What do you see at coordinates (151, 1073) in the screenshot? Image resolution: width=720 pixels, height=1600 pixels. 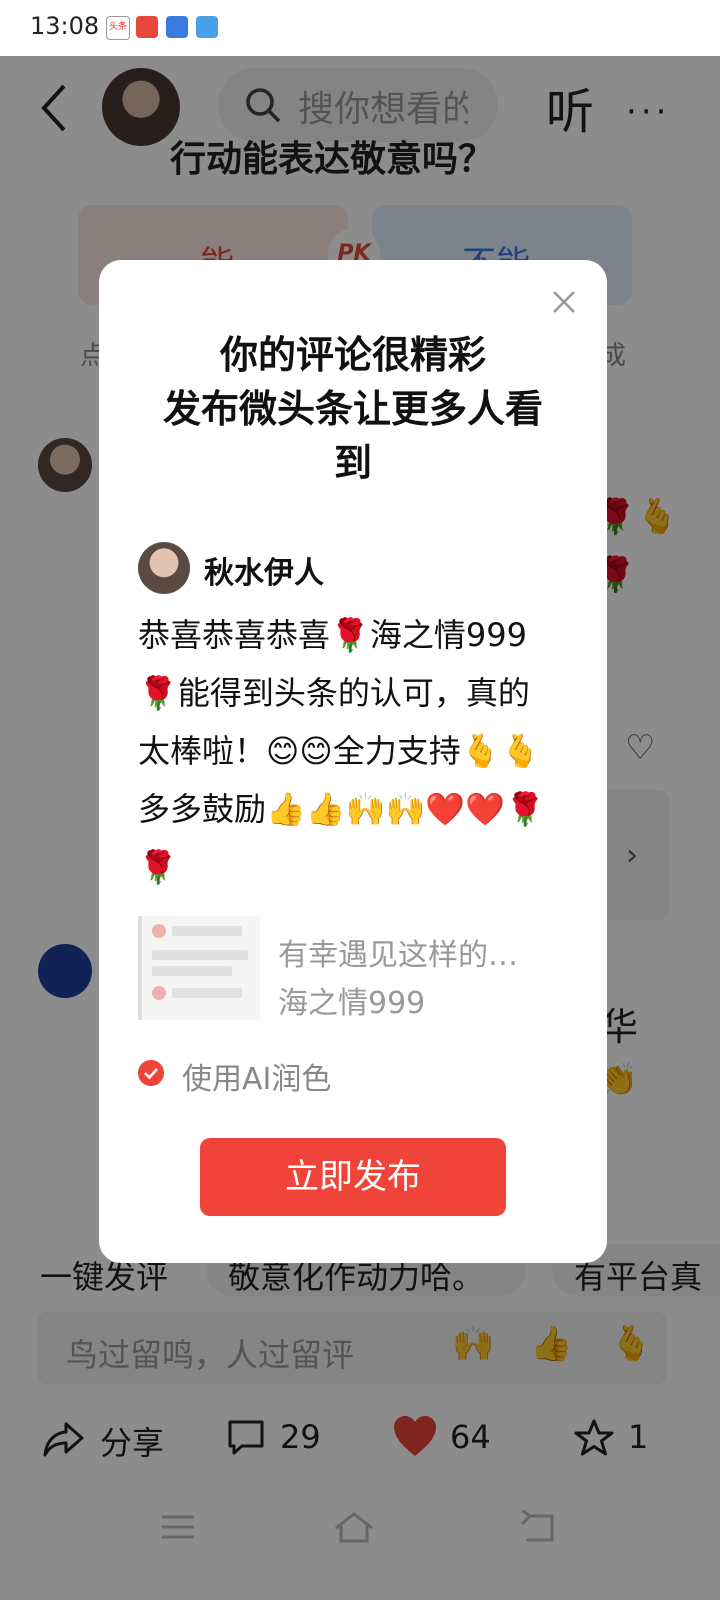 I see `checkbox-checked-icon` at bounding box center [151, 1073].